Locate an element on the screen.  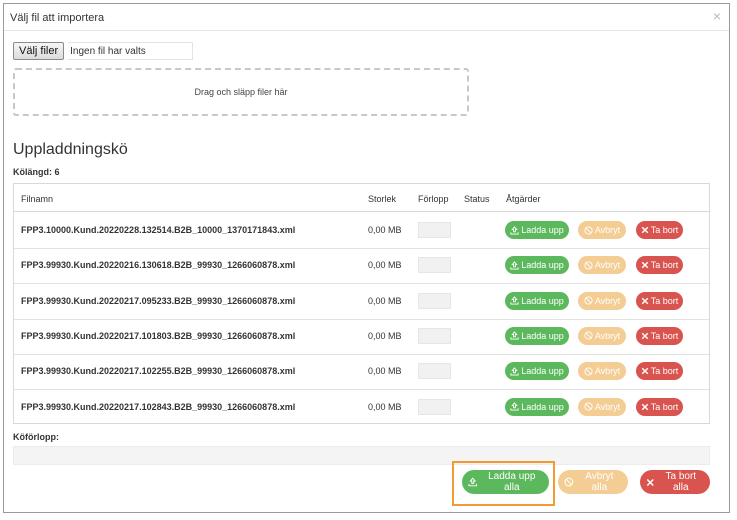
column-header-filename: Filnamn is located at coordinates (37, 199).